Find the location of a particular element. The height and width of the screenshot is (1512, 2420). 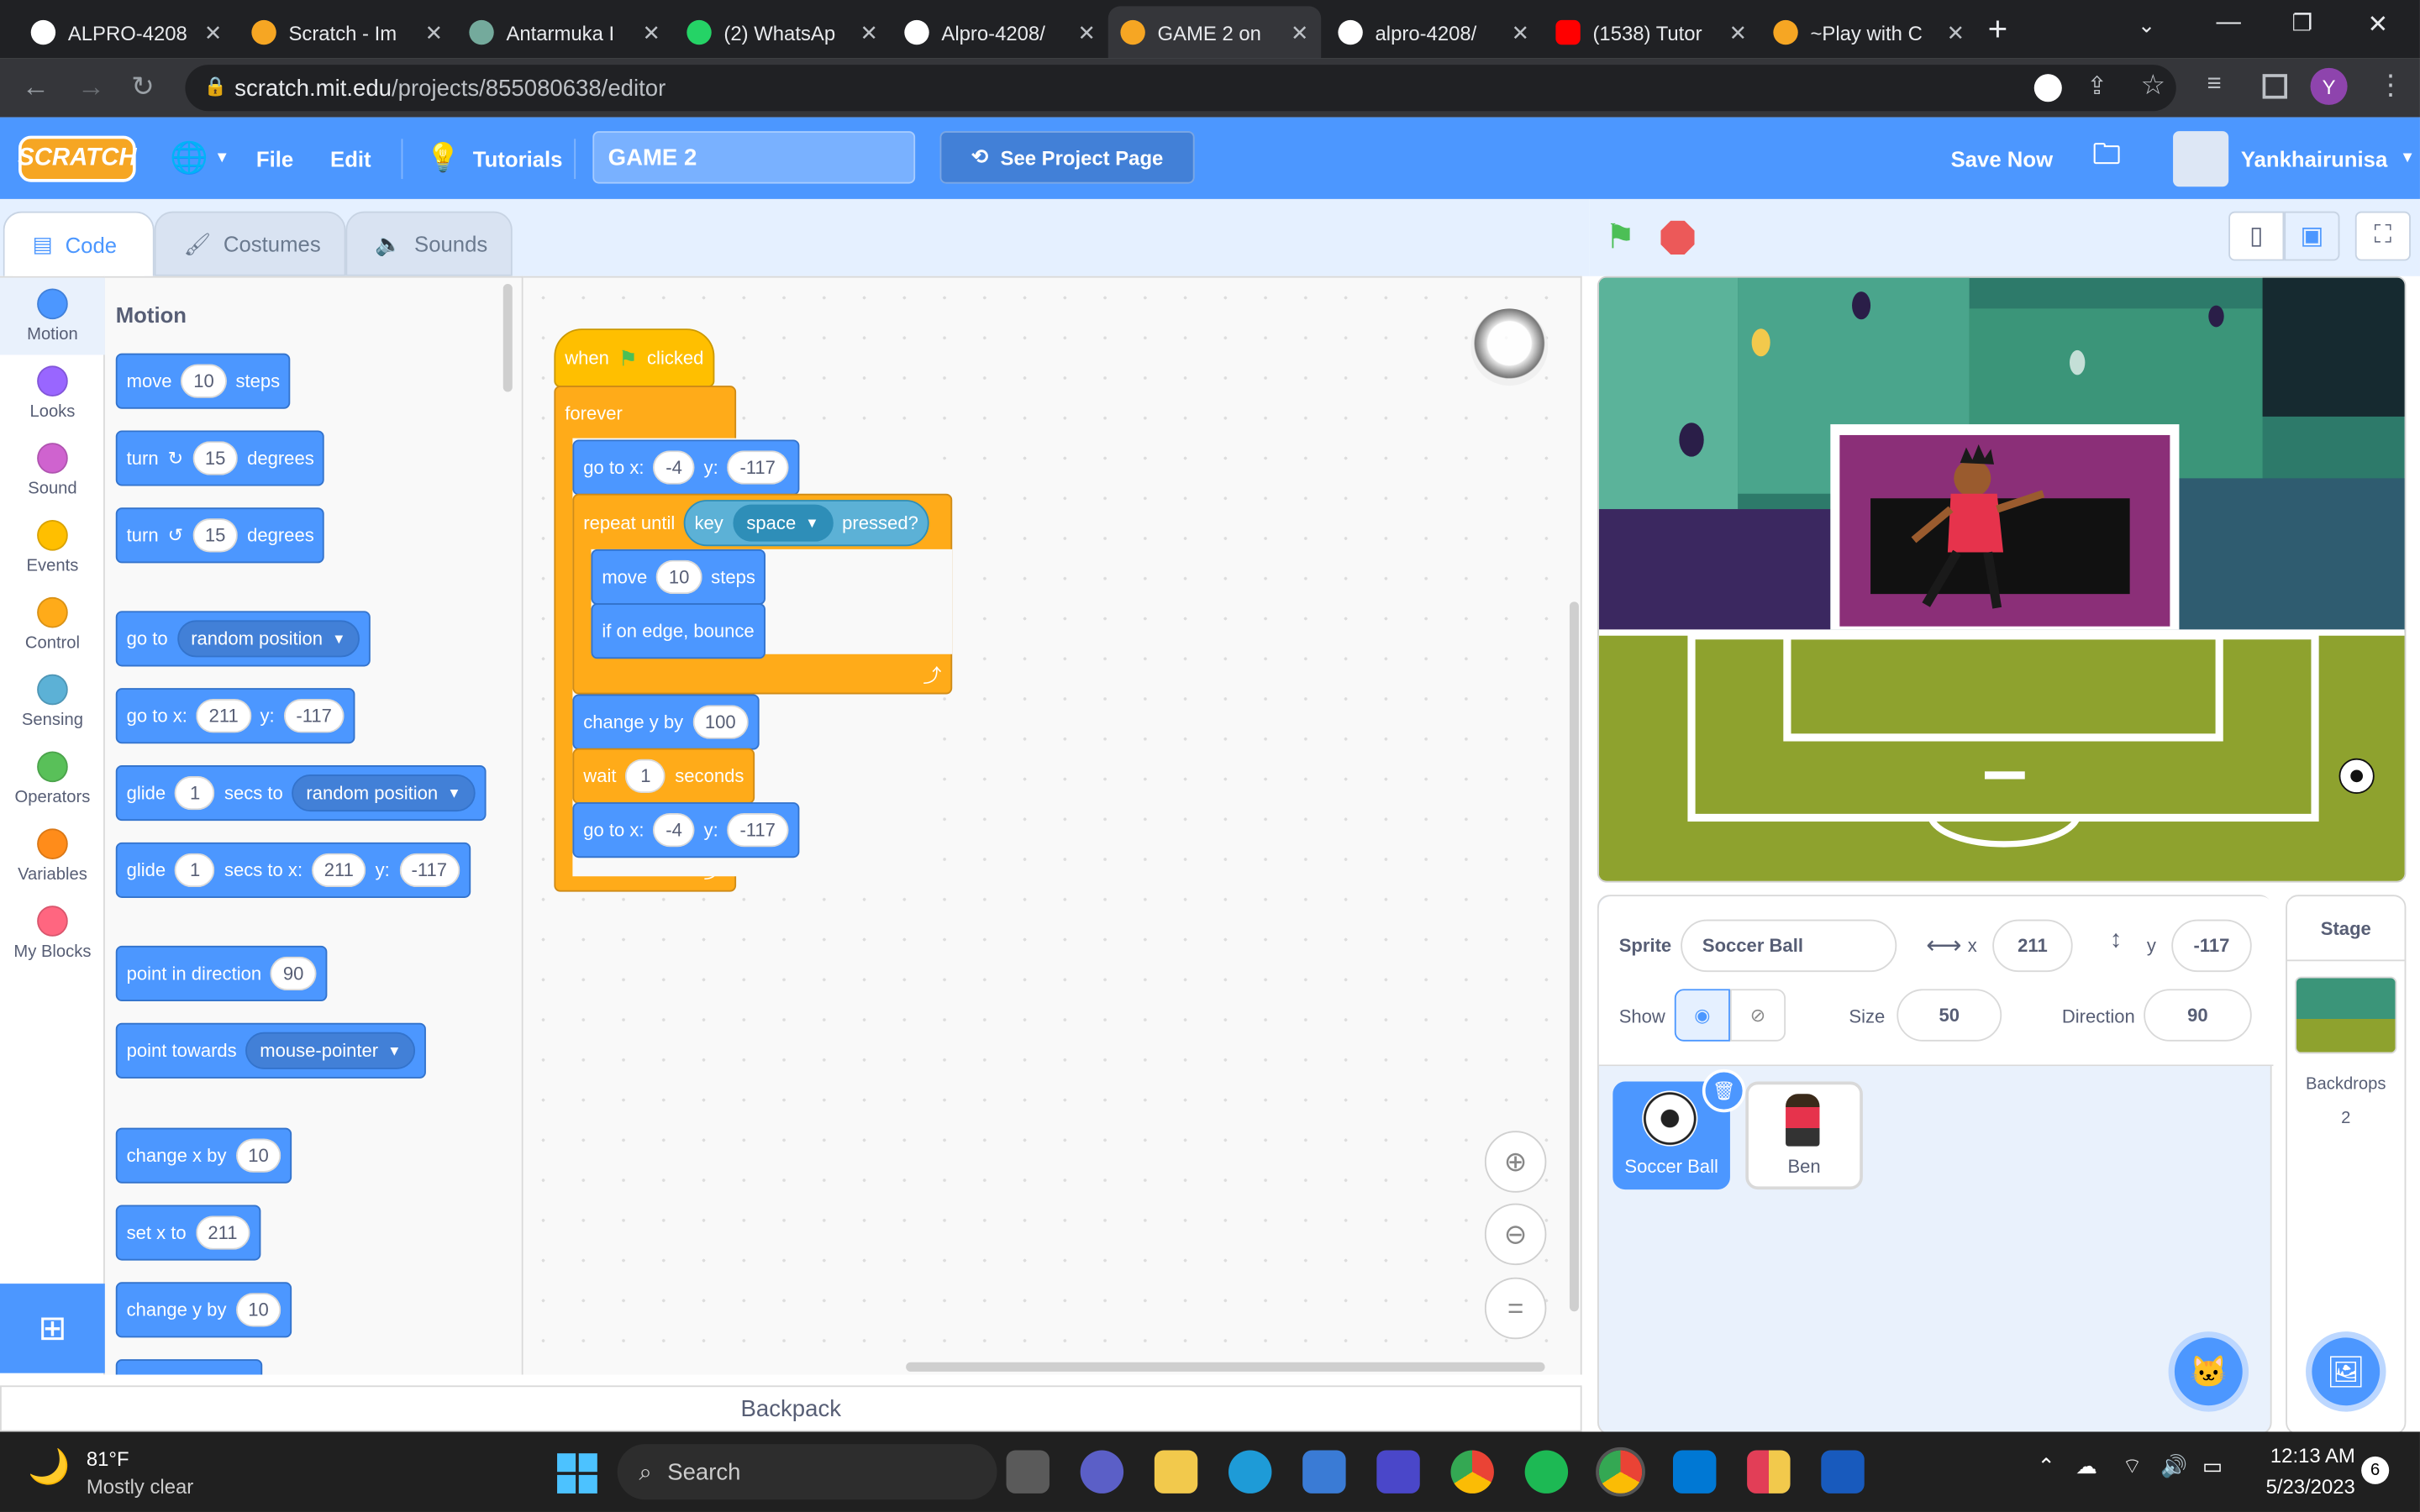

browser-tab: alpro-4208/✕ is located at coordinates (1434, 32).